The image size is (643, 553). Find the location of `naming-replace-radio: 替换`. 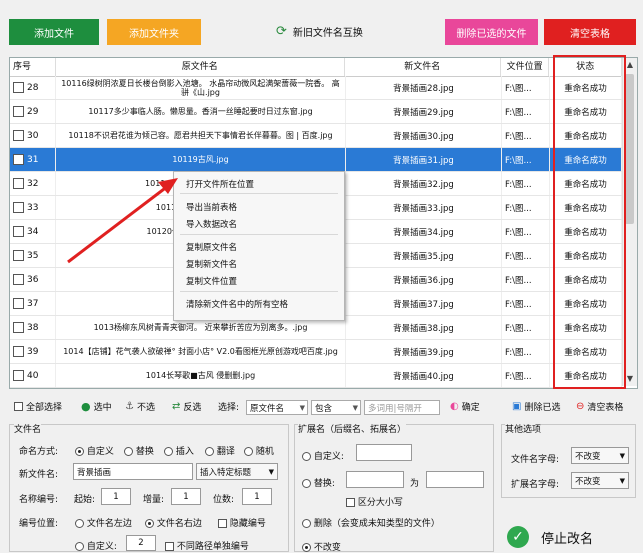

naming-replace-radio: 替换 is located at coordinates (139, 450).